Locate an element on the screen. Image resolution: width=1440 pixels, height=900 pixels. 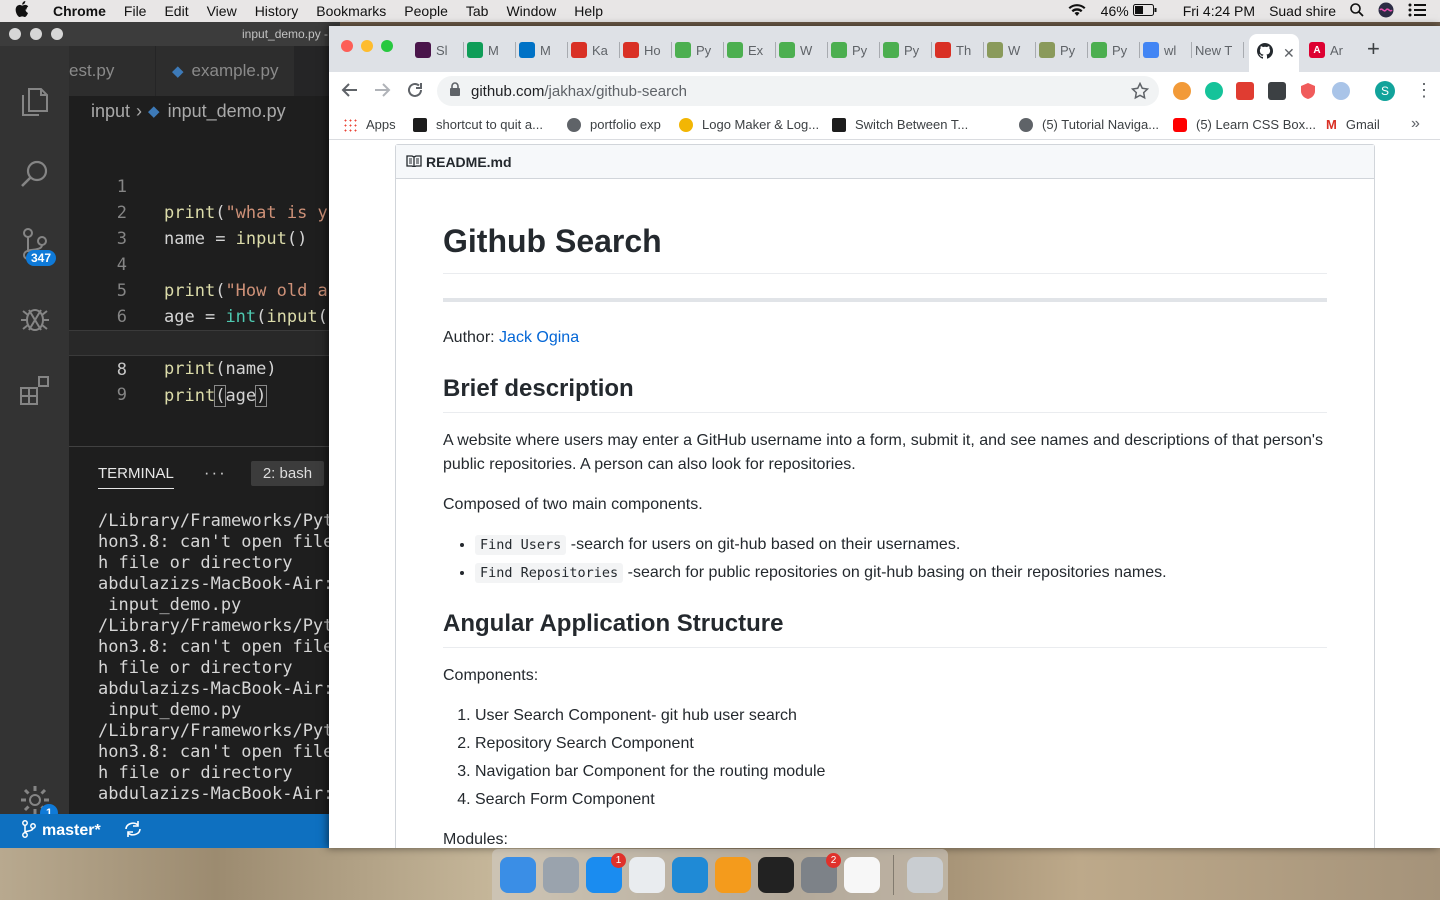
dock-vscode-icon is located at coordinates (690, 874).